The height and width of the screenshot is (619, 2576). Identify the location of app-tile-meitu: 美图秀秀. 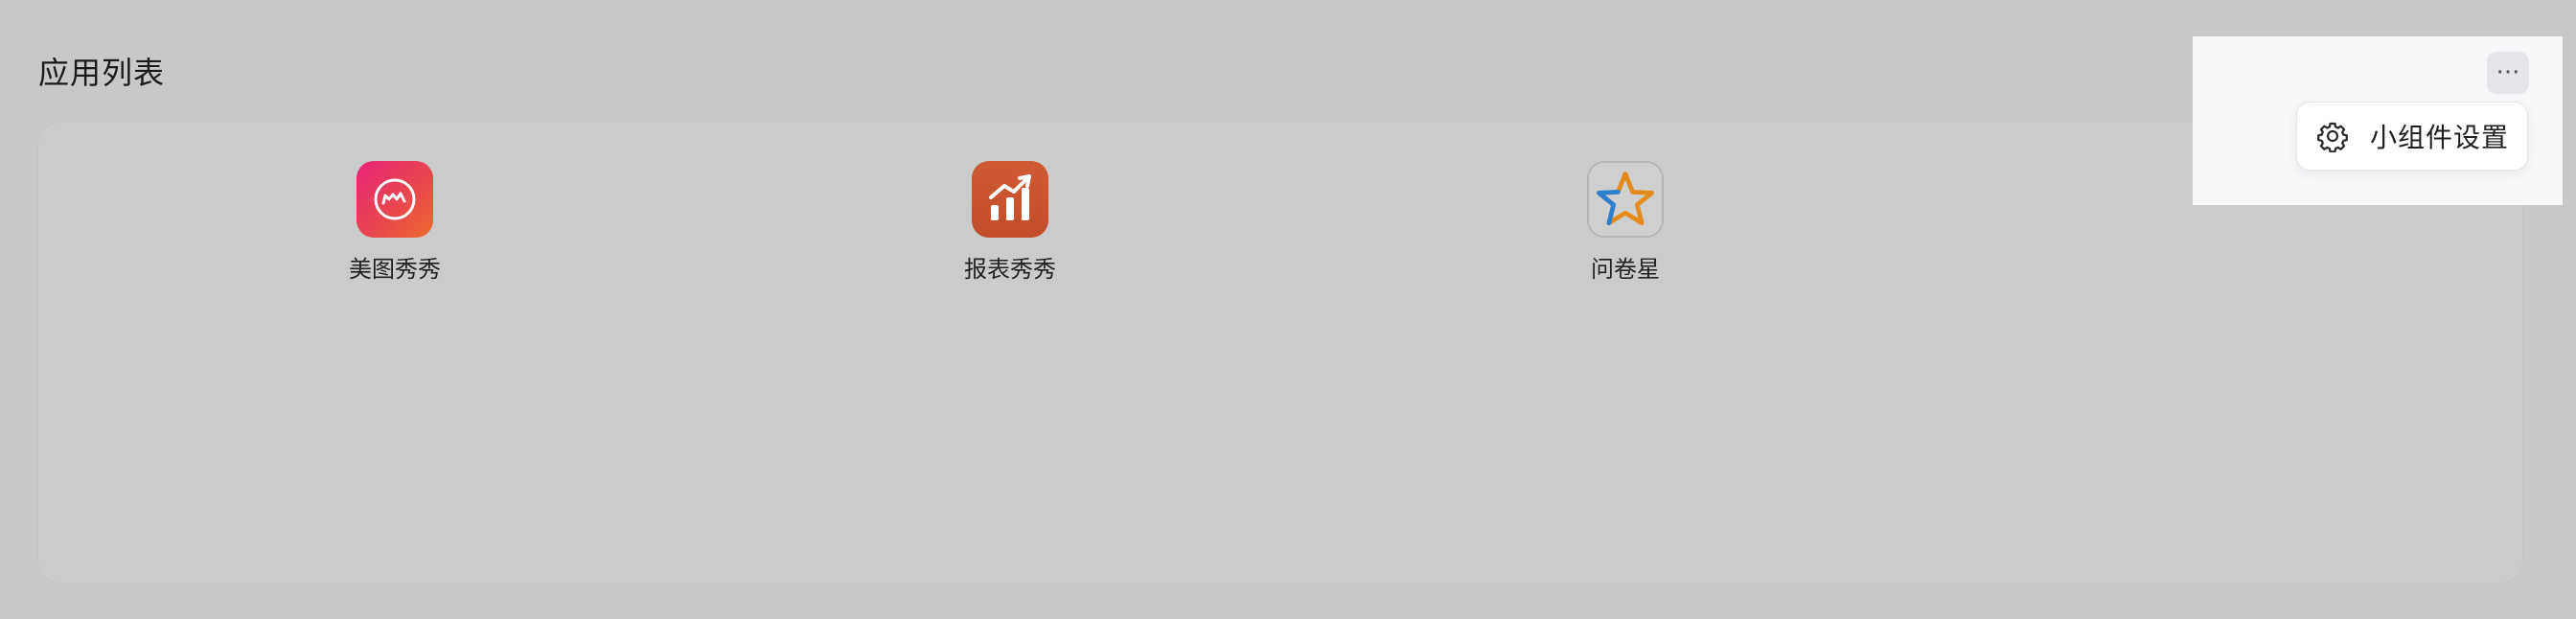
(395, 222).